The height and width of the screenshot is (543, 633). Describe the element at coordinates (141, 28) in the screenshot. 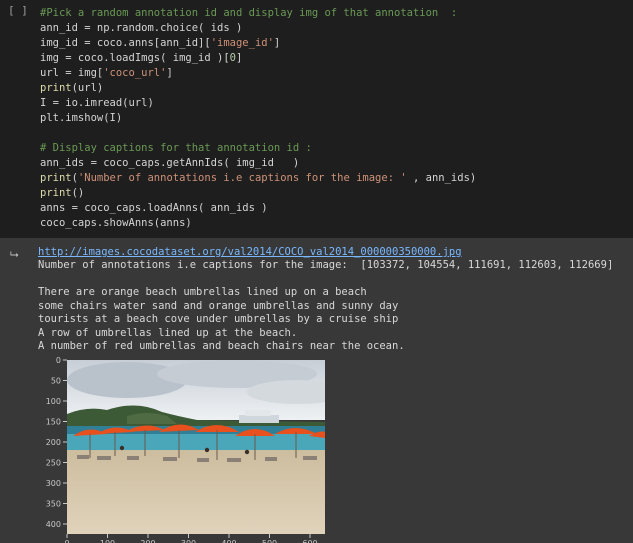

I see `code-token: ann_id = np.random.choice( ids )` at that location.